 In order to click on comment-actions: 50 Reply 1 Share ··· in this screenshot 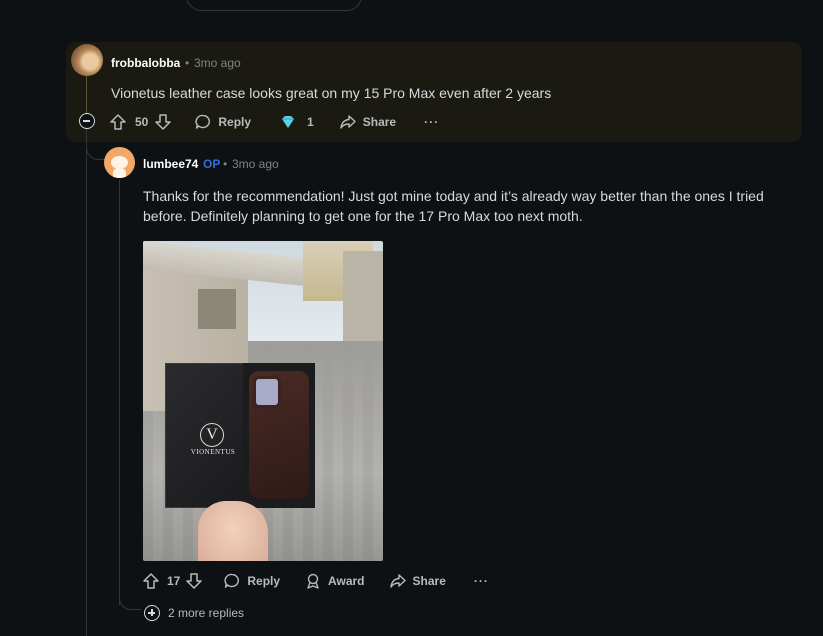, I will do `click(274, 122)`.